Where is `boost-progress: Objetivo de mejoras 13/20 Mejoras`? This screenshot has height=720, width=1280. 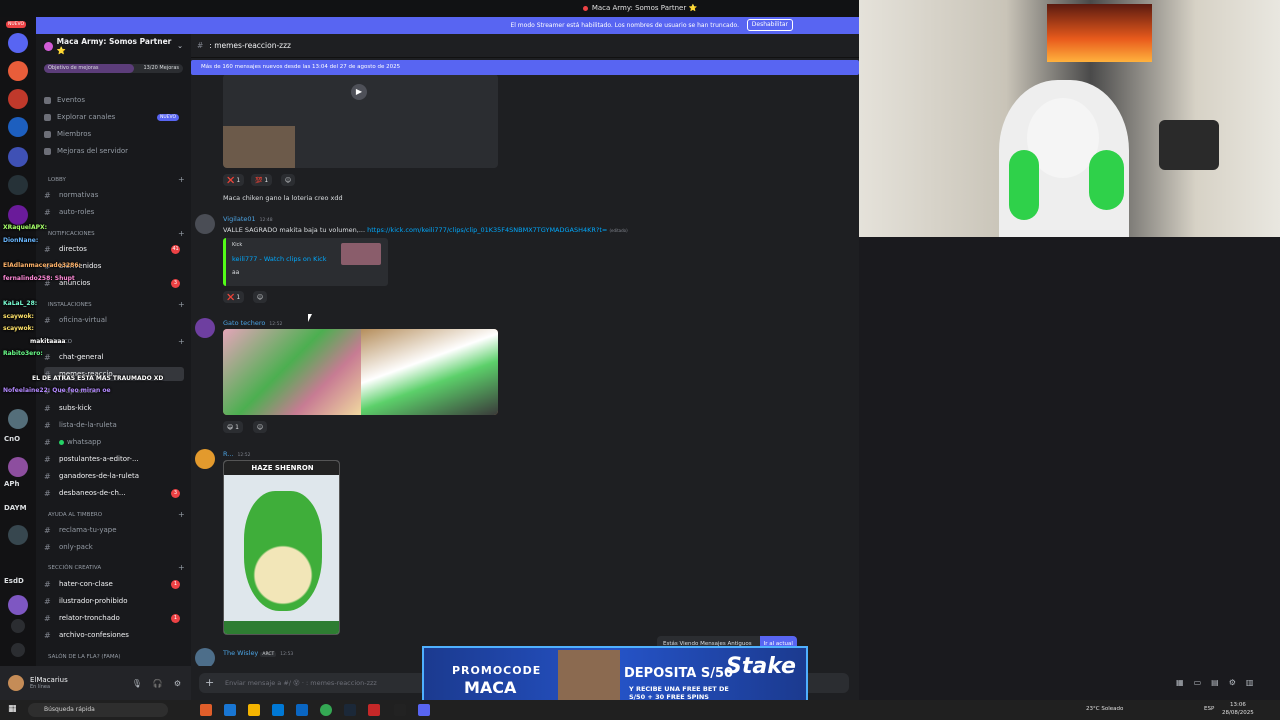
boost-progress: Objetivo de mejoras 13/20 Mejoras is located at coordinates (113, 68).